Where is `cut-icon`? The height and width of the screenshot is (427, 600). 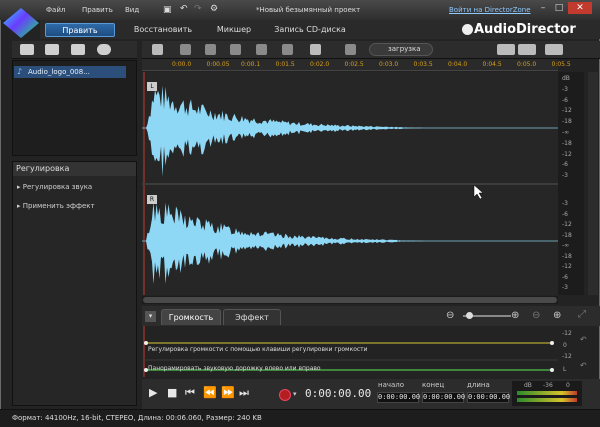
cut-icon is located at coordinates (185, 49).